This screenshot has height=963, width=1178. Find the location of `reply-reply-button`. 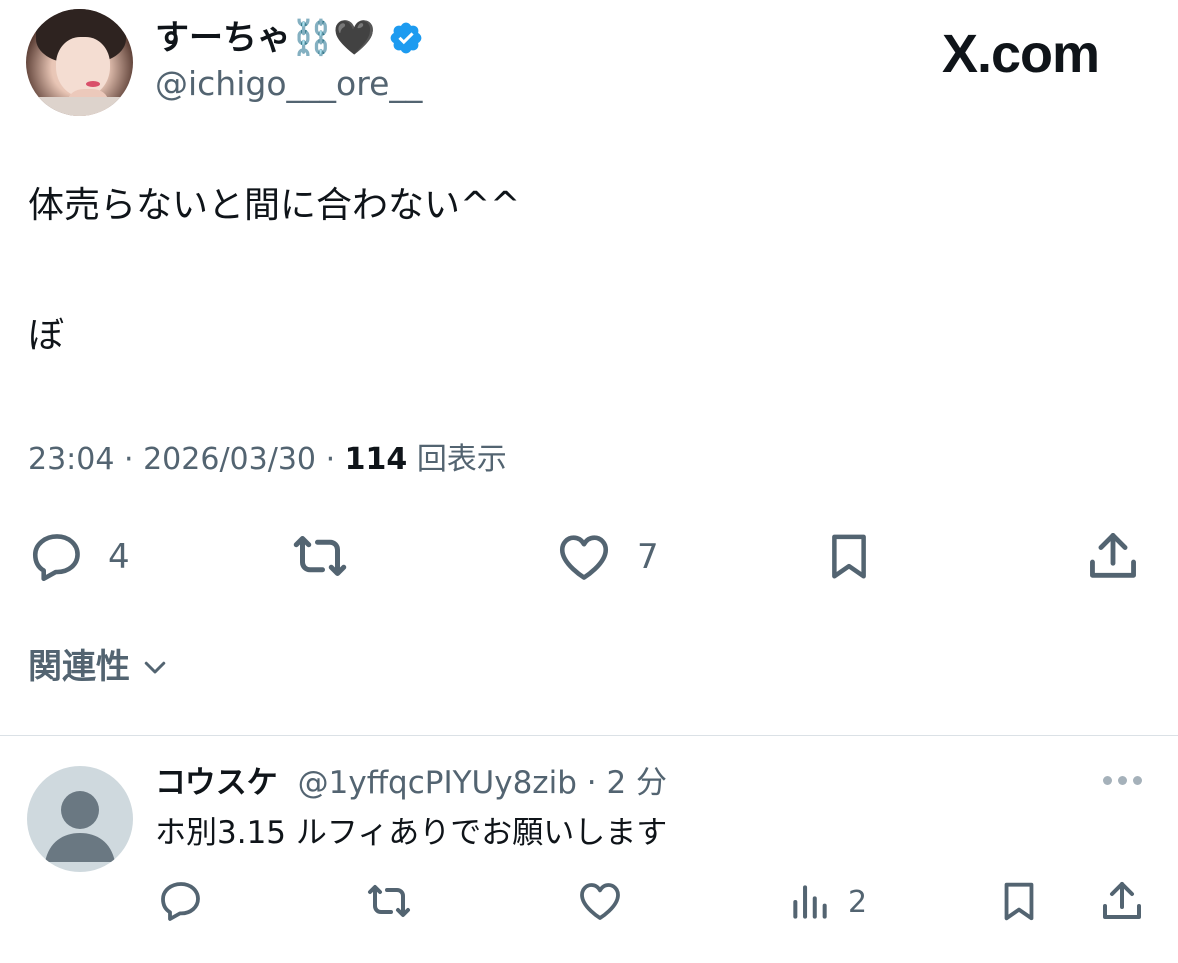

reply-reply-button is located at coordinates (181, 901).